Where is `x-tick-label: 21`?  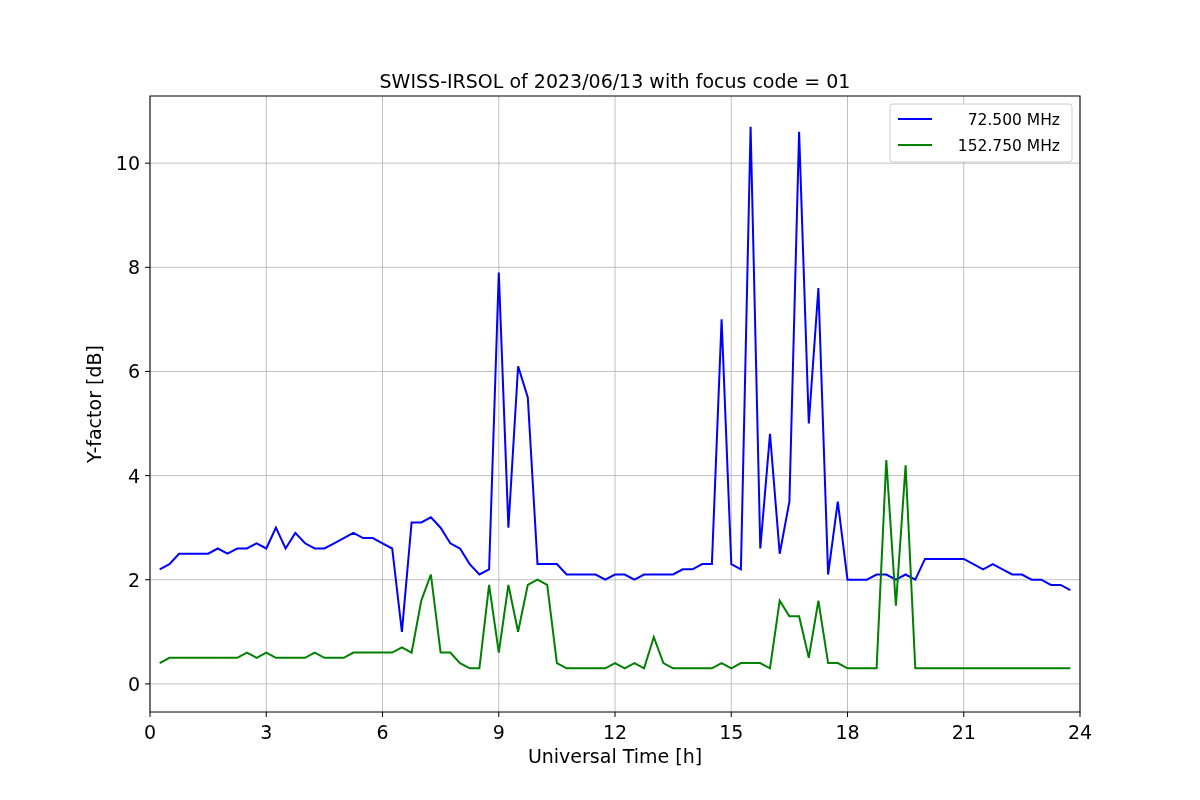 x-tick-label: 21 is located at coordinates (963, 732).